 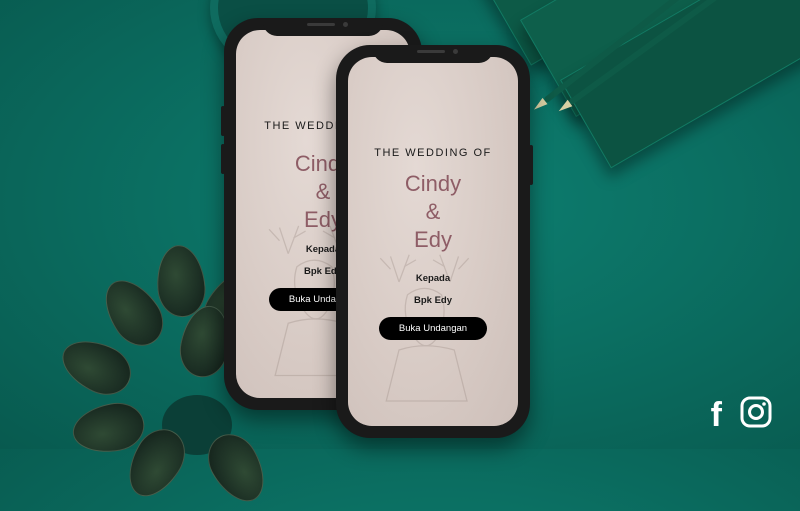 I want to click on guest-name: Bpk Edy, so click(x=432, y=300).